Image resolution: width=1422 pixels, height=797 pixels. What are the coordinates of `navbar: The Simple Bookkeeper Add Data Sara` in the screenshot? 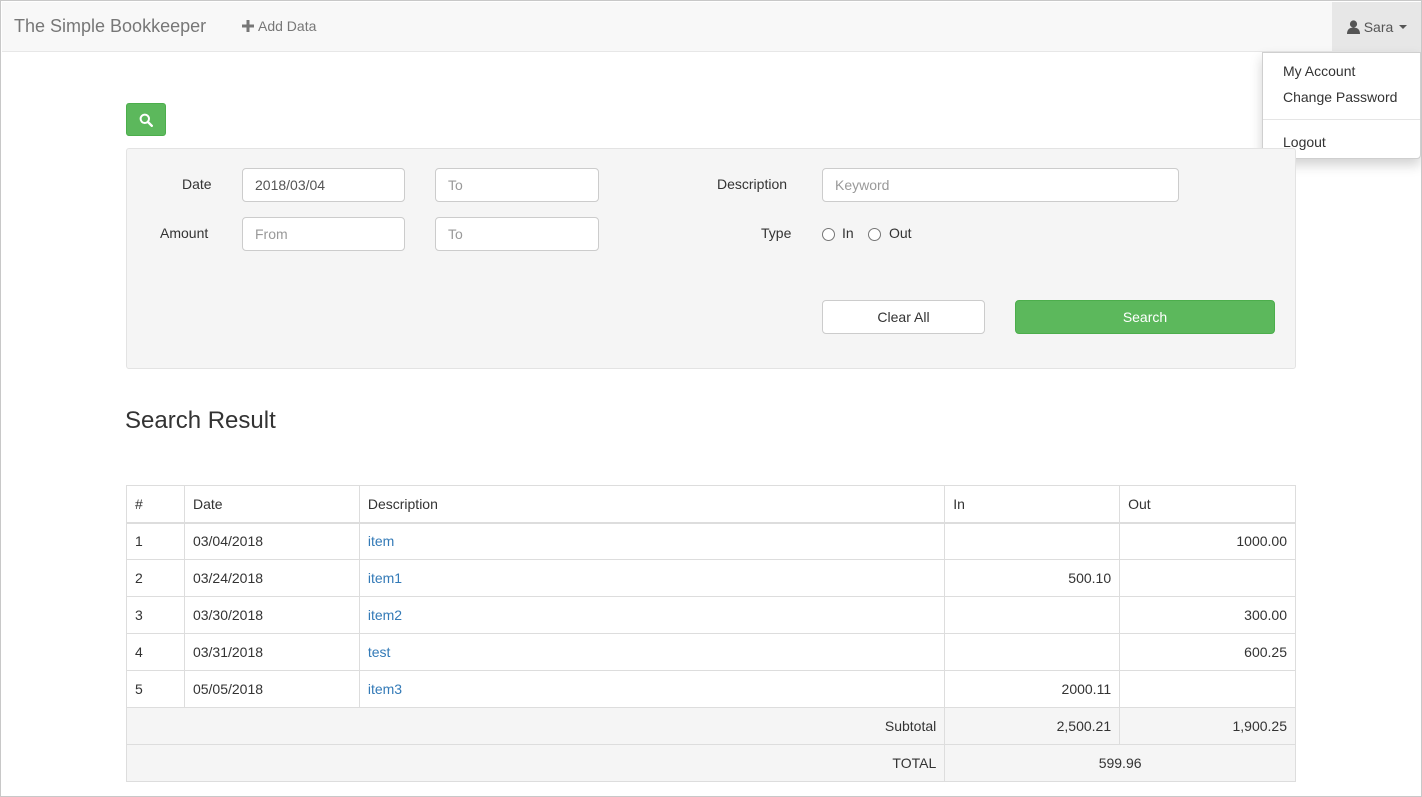 It's located at (711, 27).